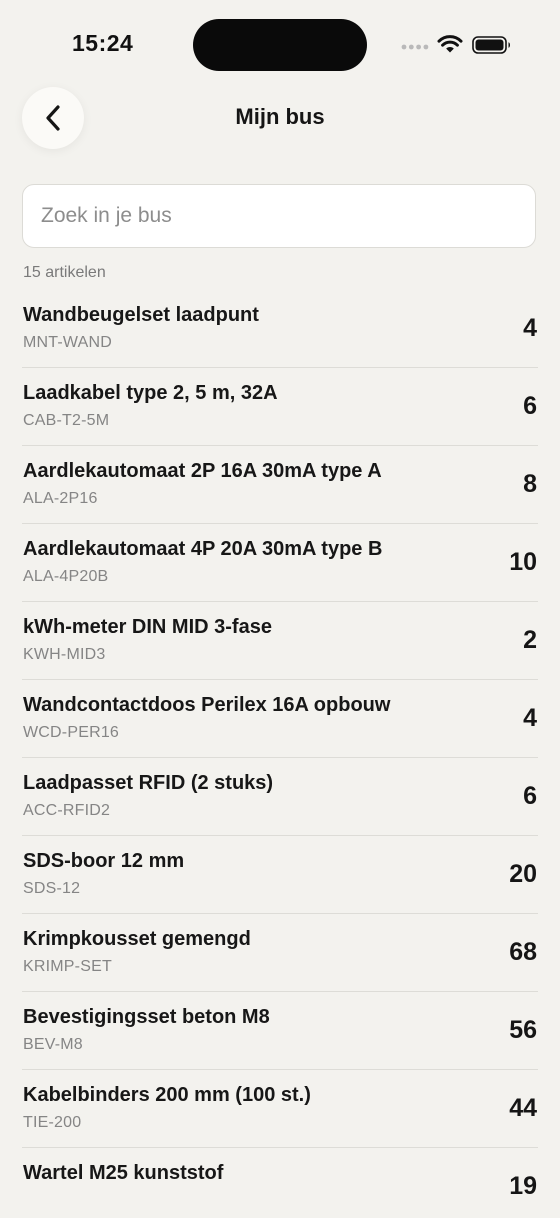 This screenshot has height=1218, width=560. Describe the element at coordinates (280, 796) in the screenshot. I see `list-item: Laadpasset RFID (2 stuks) ACC-RFID2 6` at that location.